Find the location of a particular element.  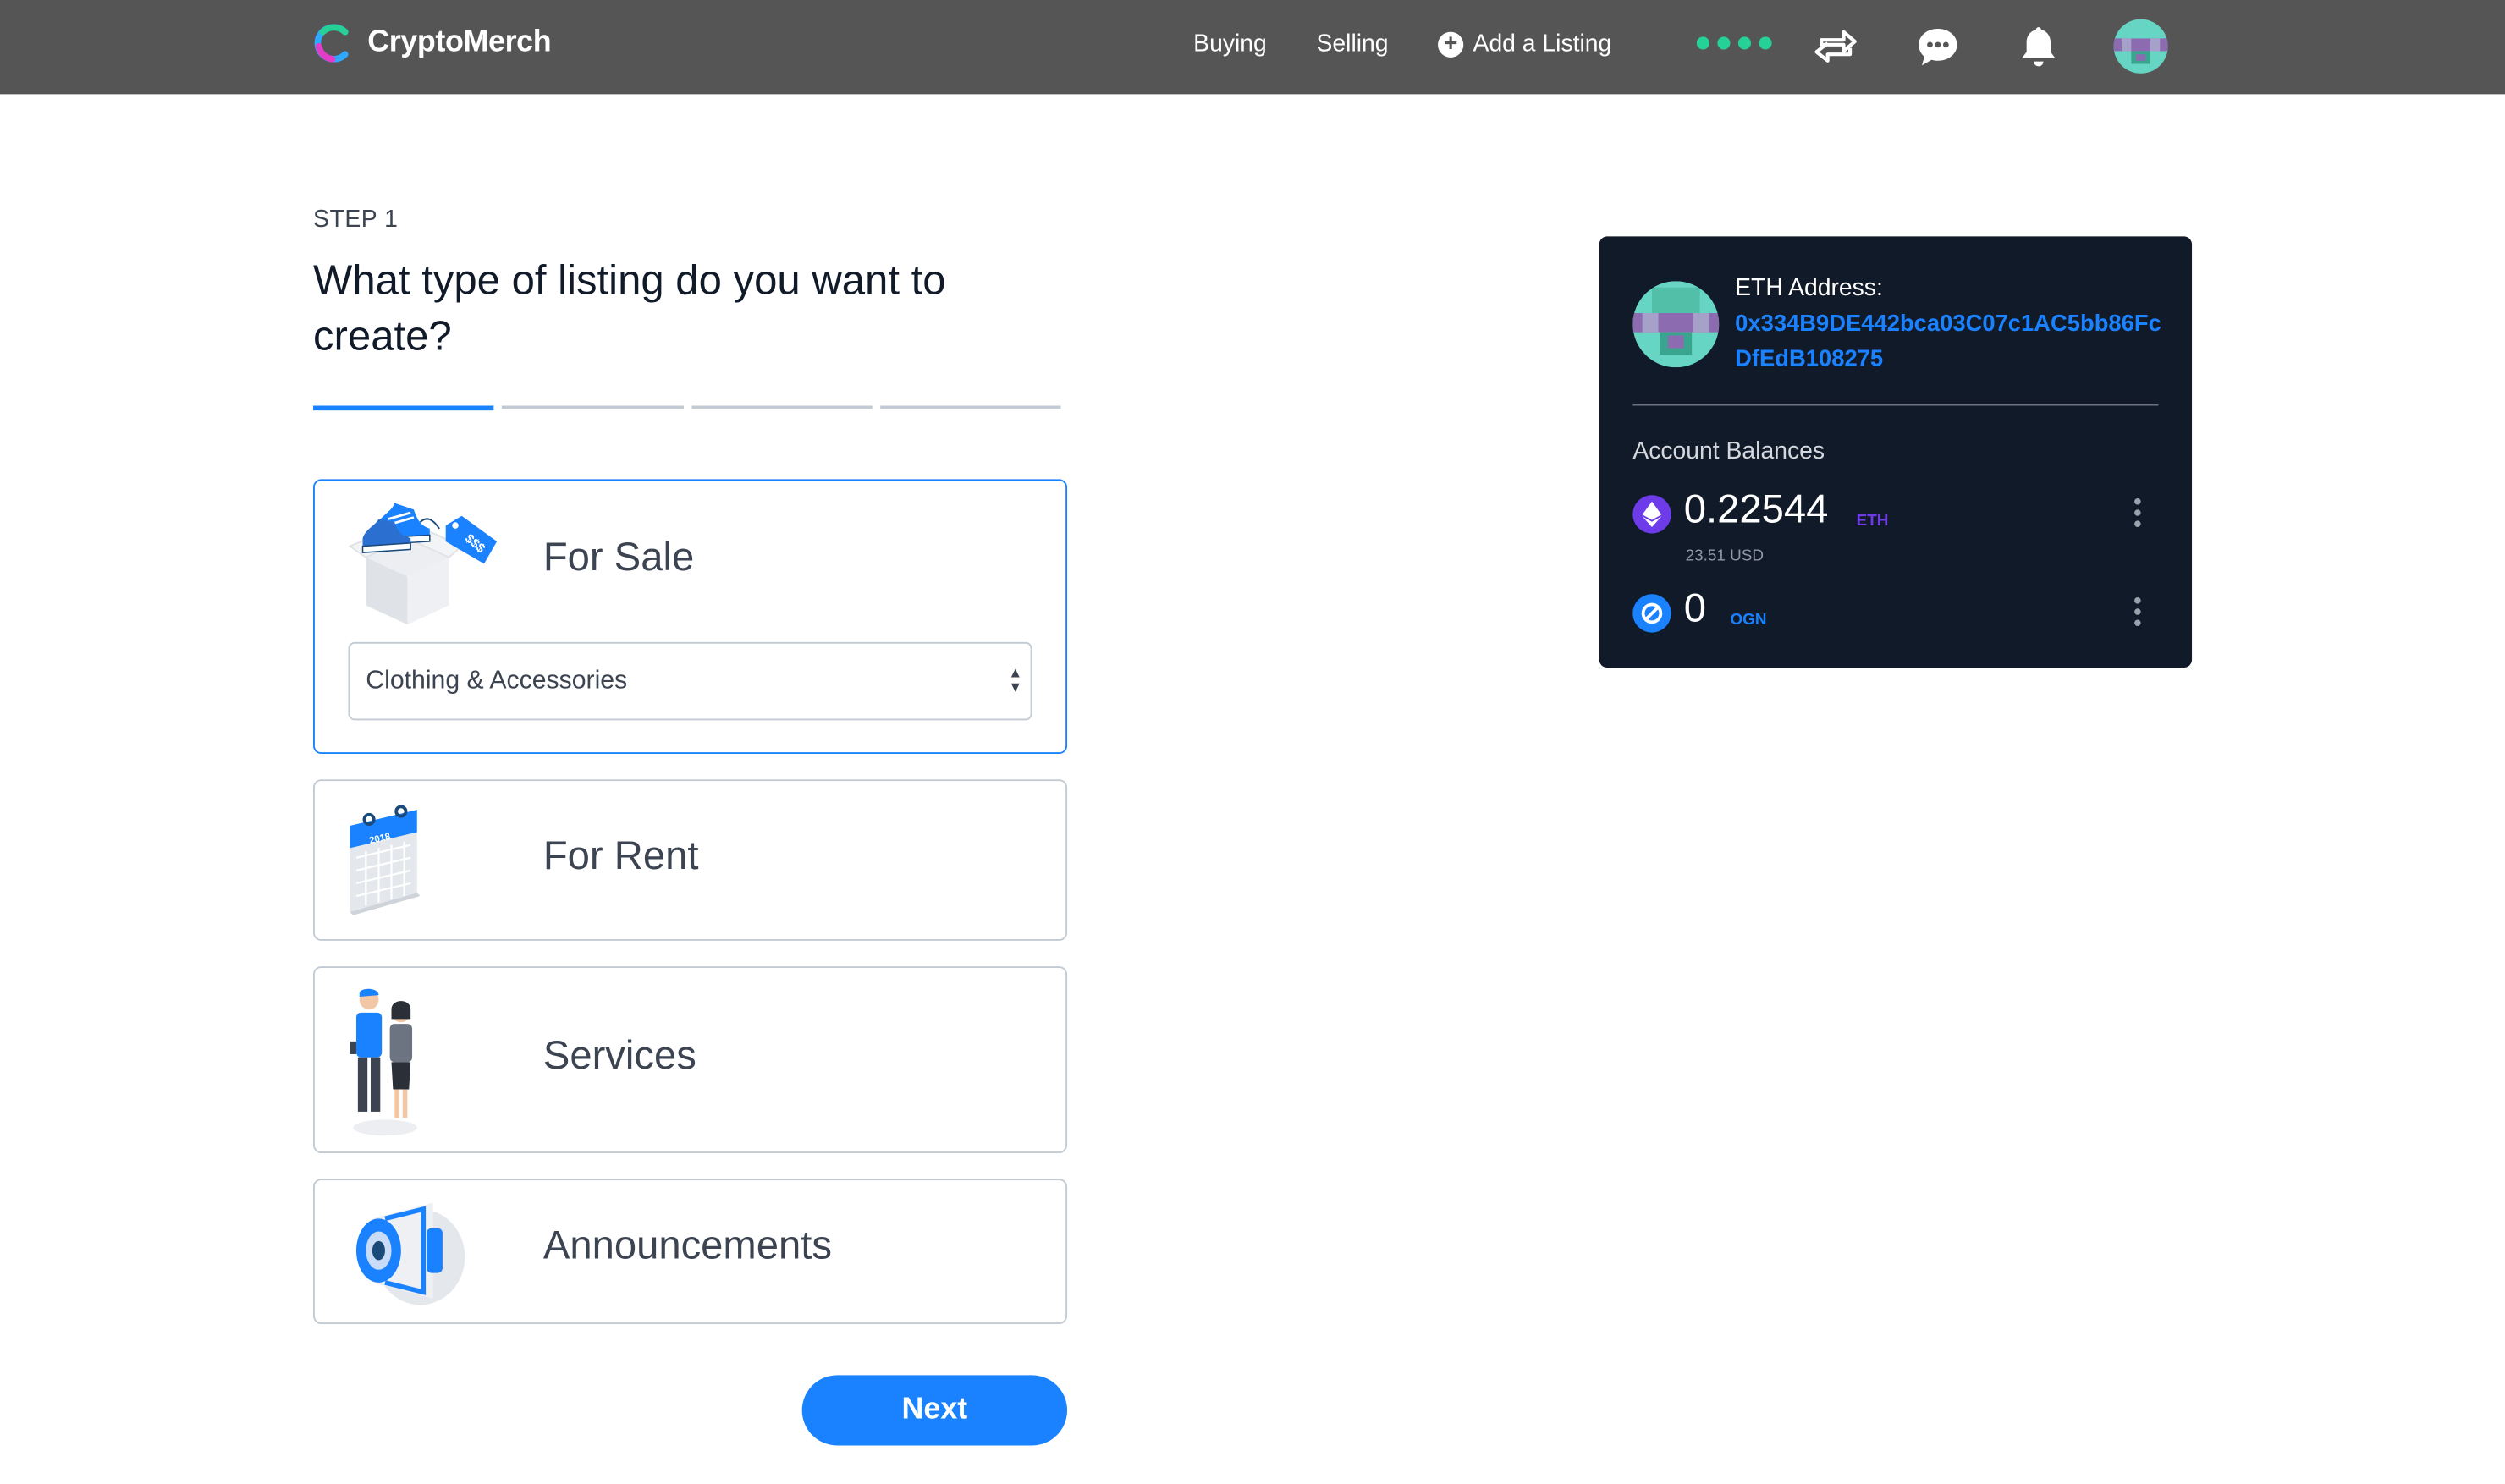

ogn-balance-symbol: OGN is located at coordinates (1748, 620).